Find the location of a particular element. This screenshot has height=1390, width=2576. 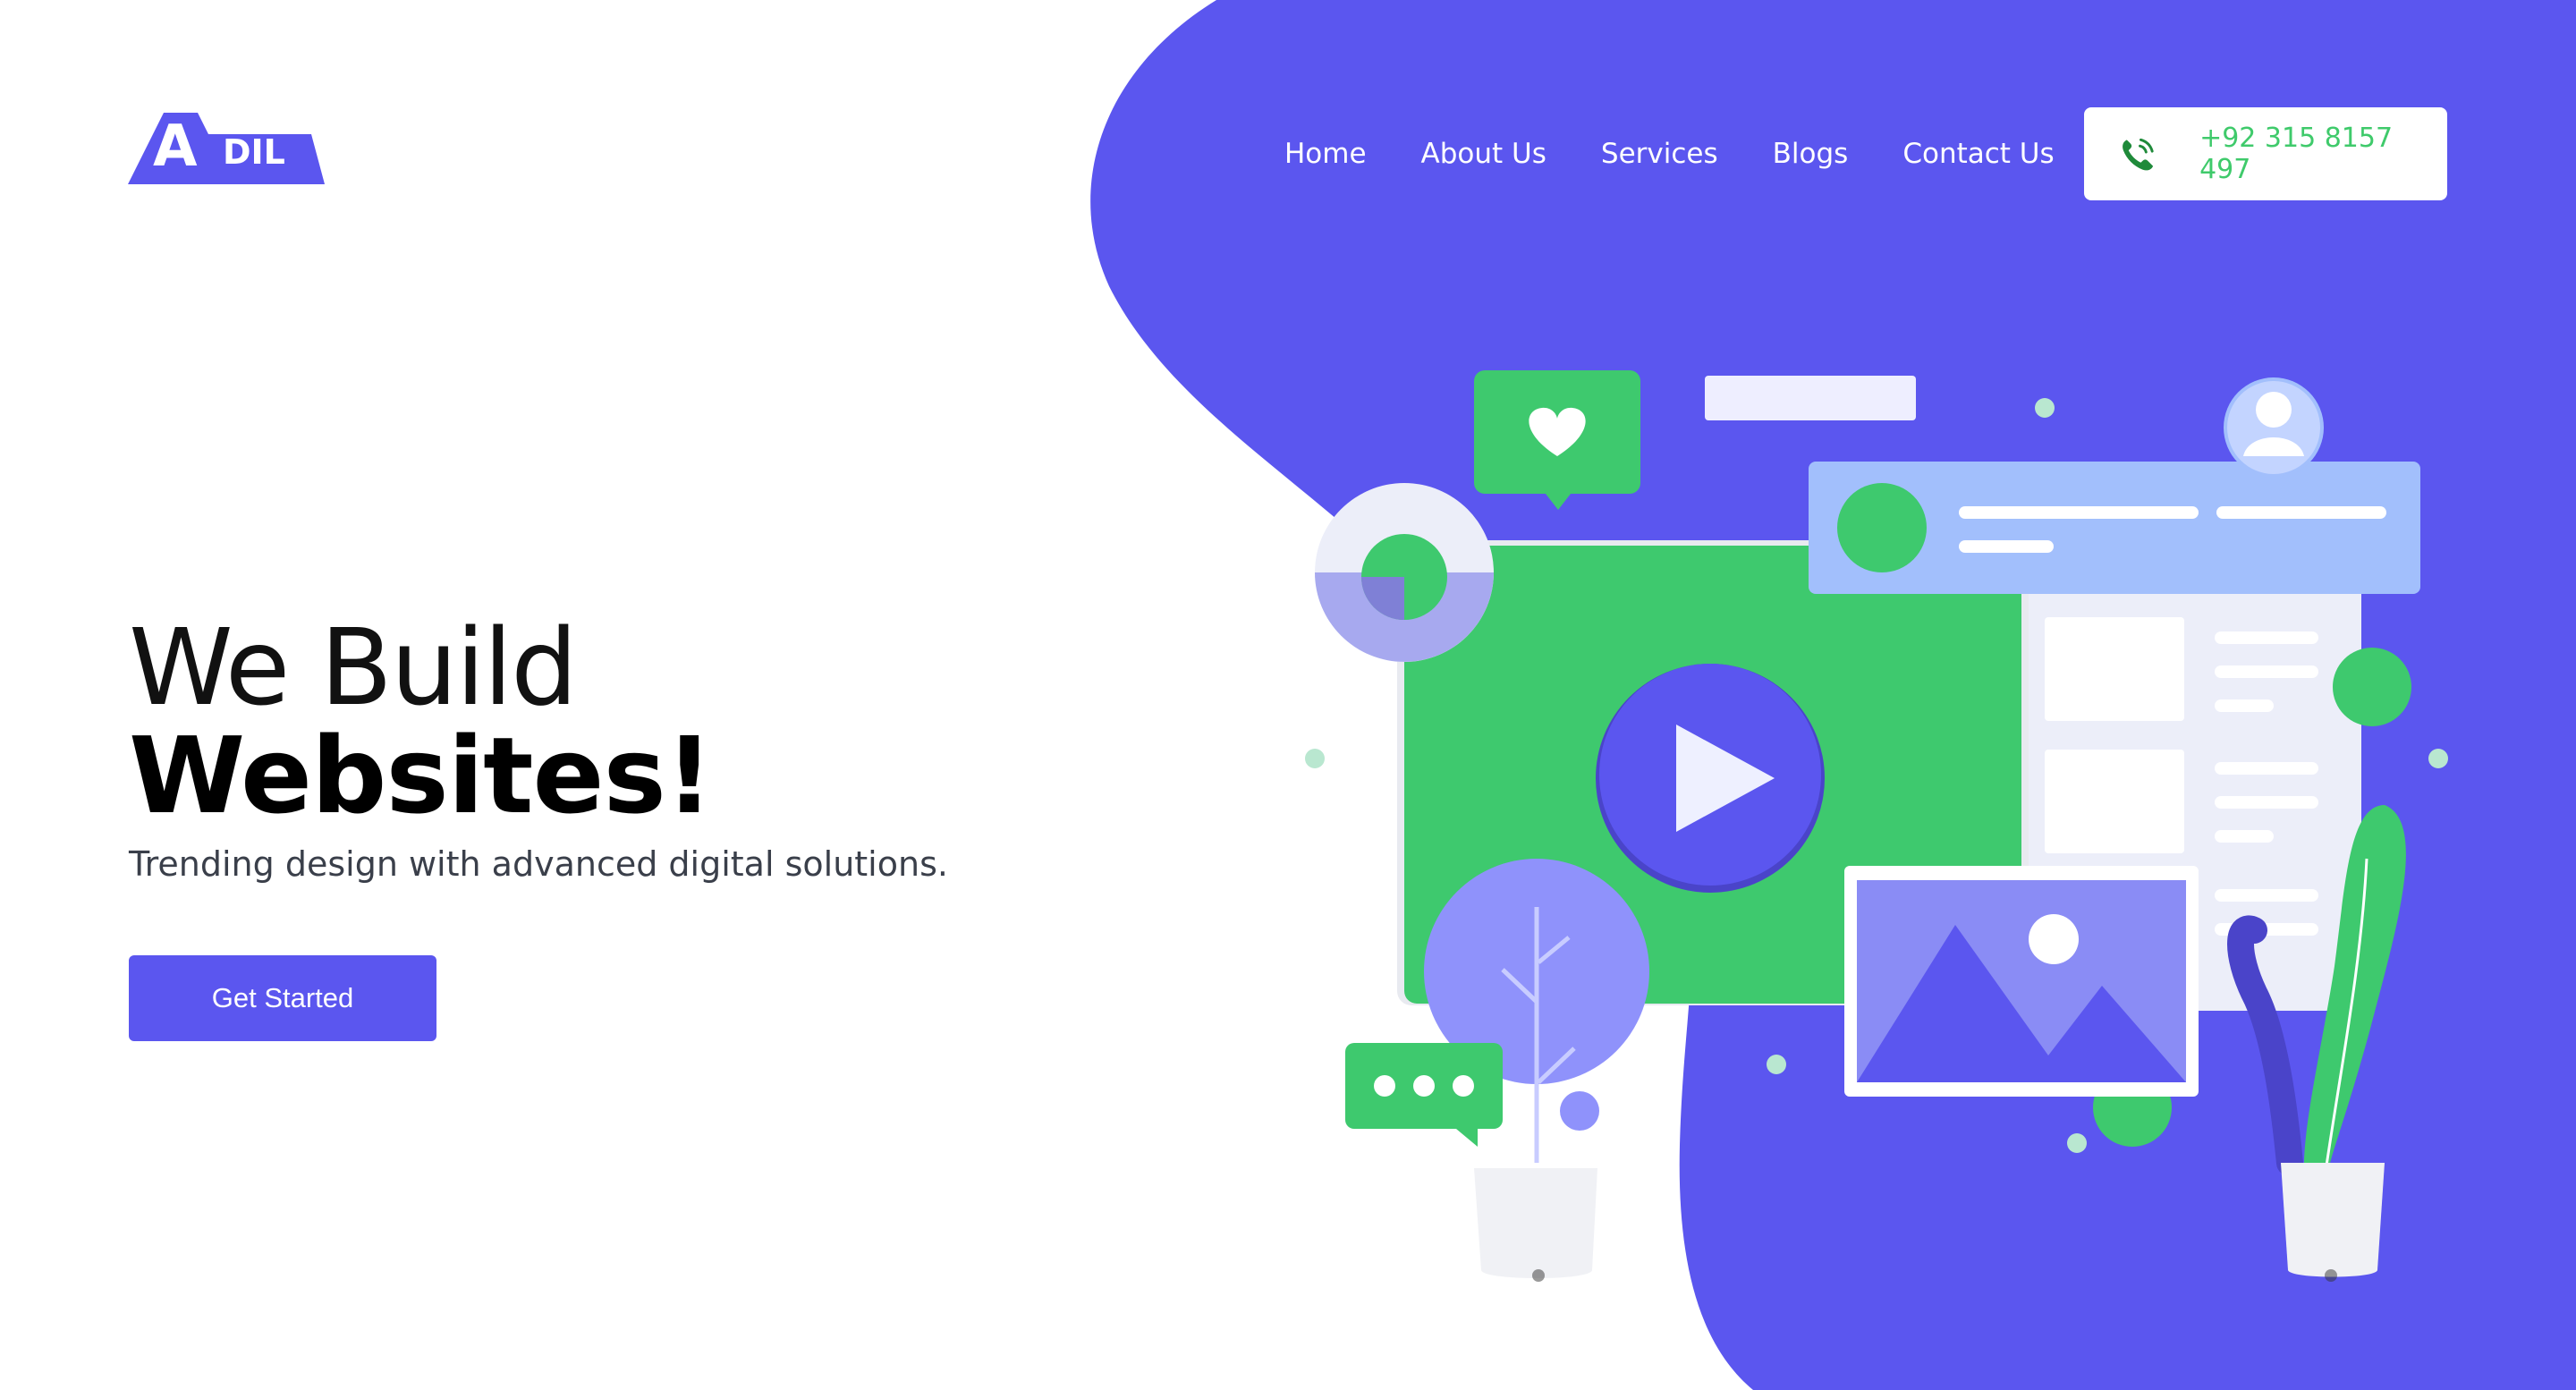

phone-number: +92 315 8157 497 is located at coordinates (2296, 154).